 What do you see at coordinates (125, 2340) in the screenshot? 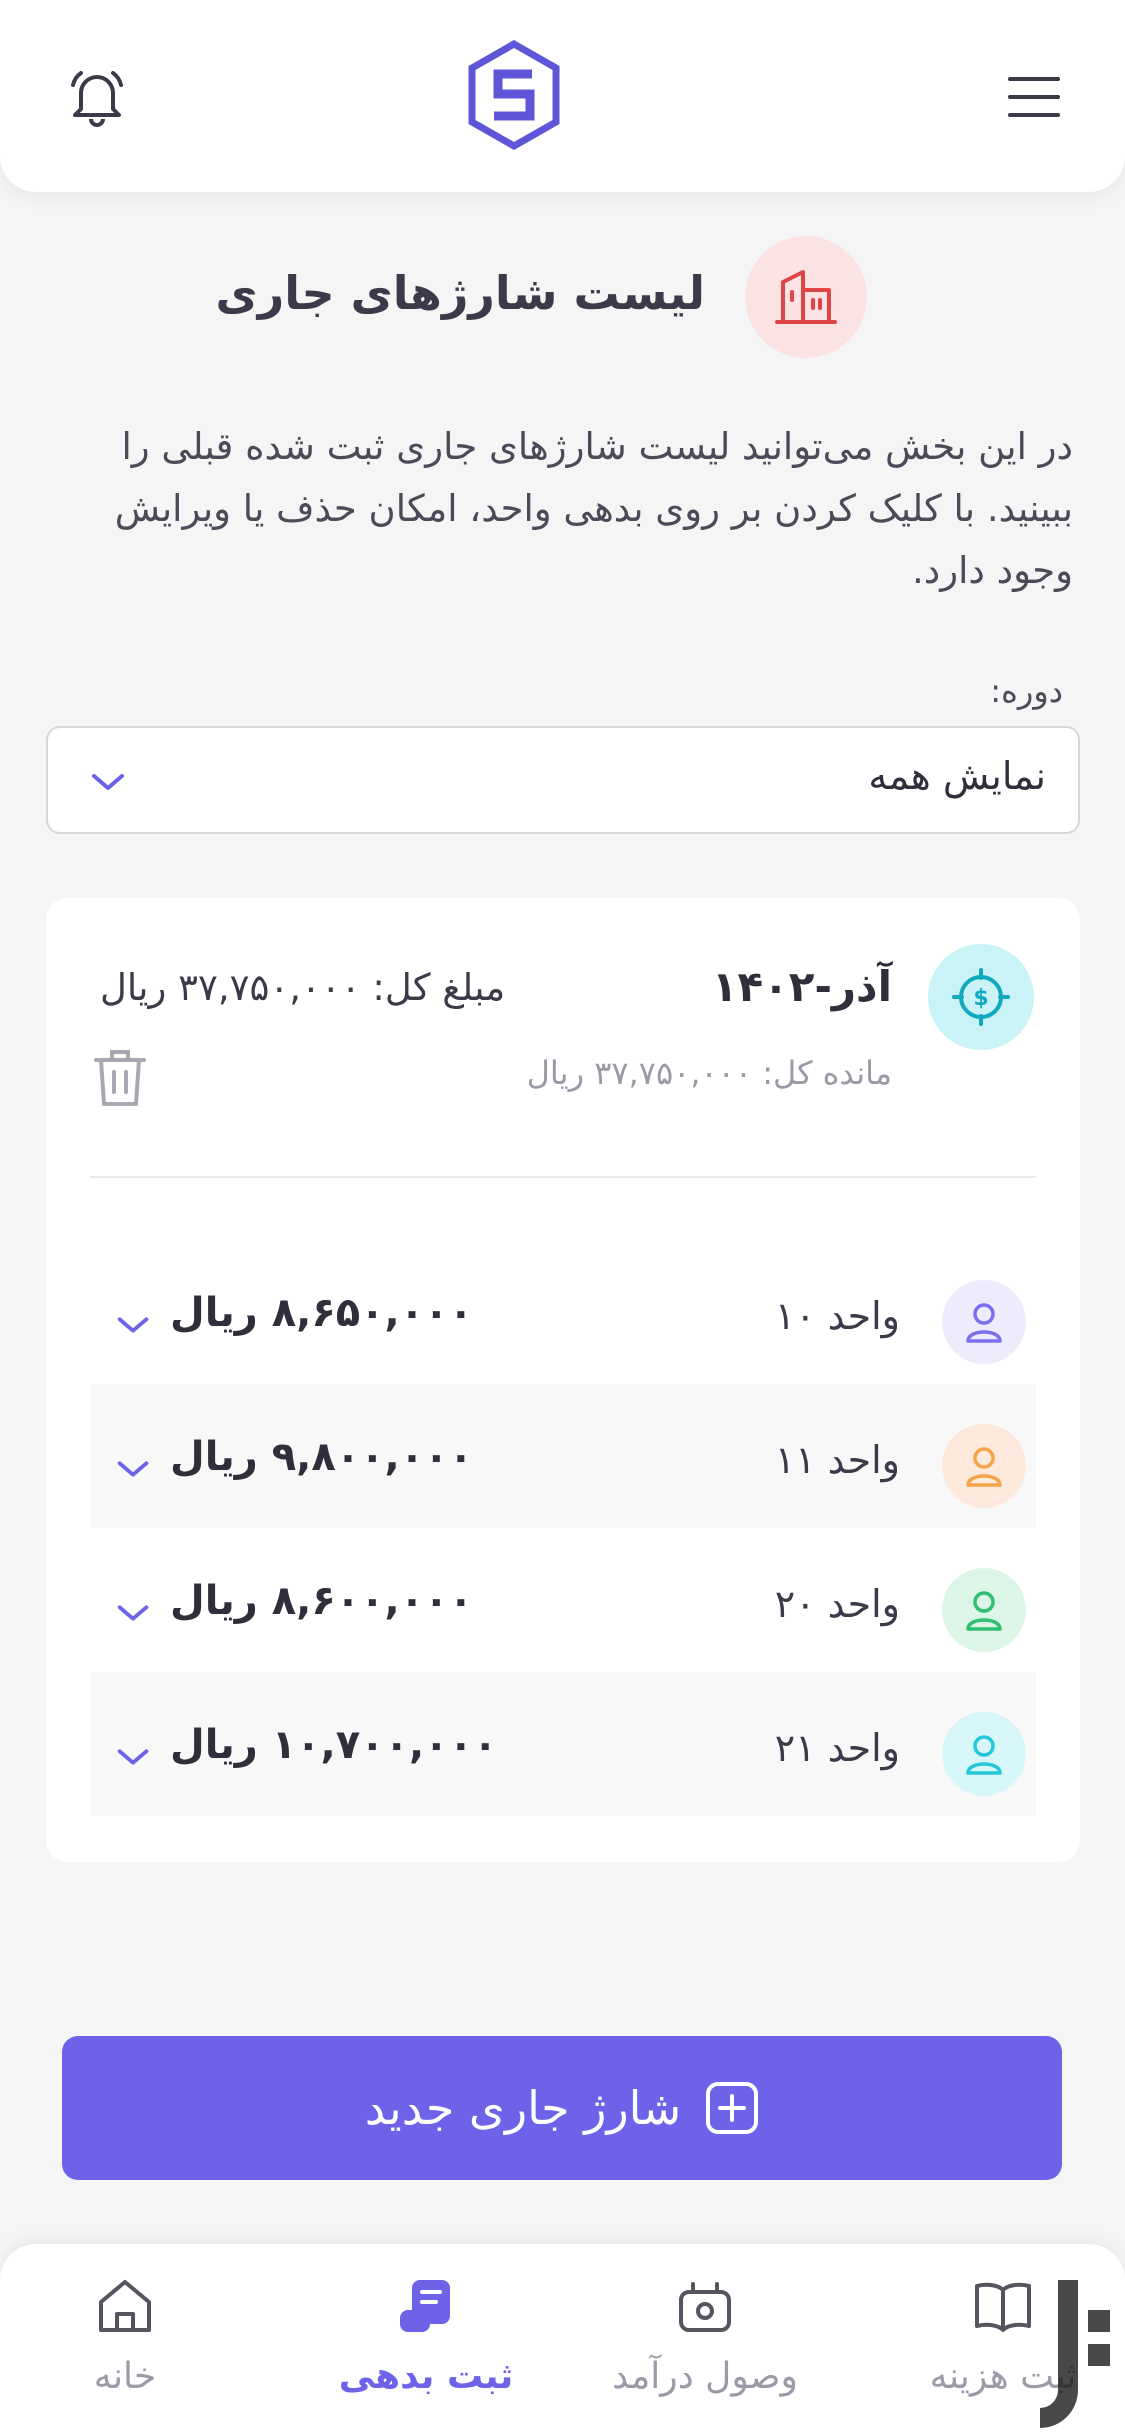
I see `nav-item-home: خانه` at bounding box center [125, 2340].